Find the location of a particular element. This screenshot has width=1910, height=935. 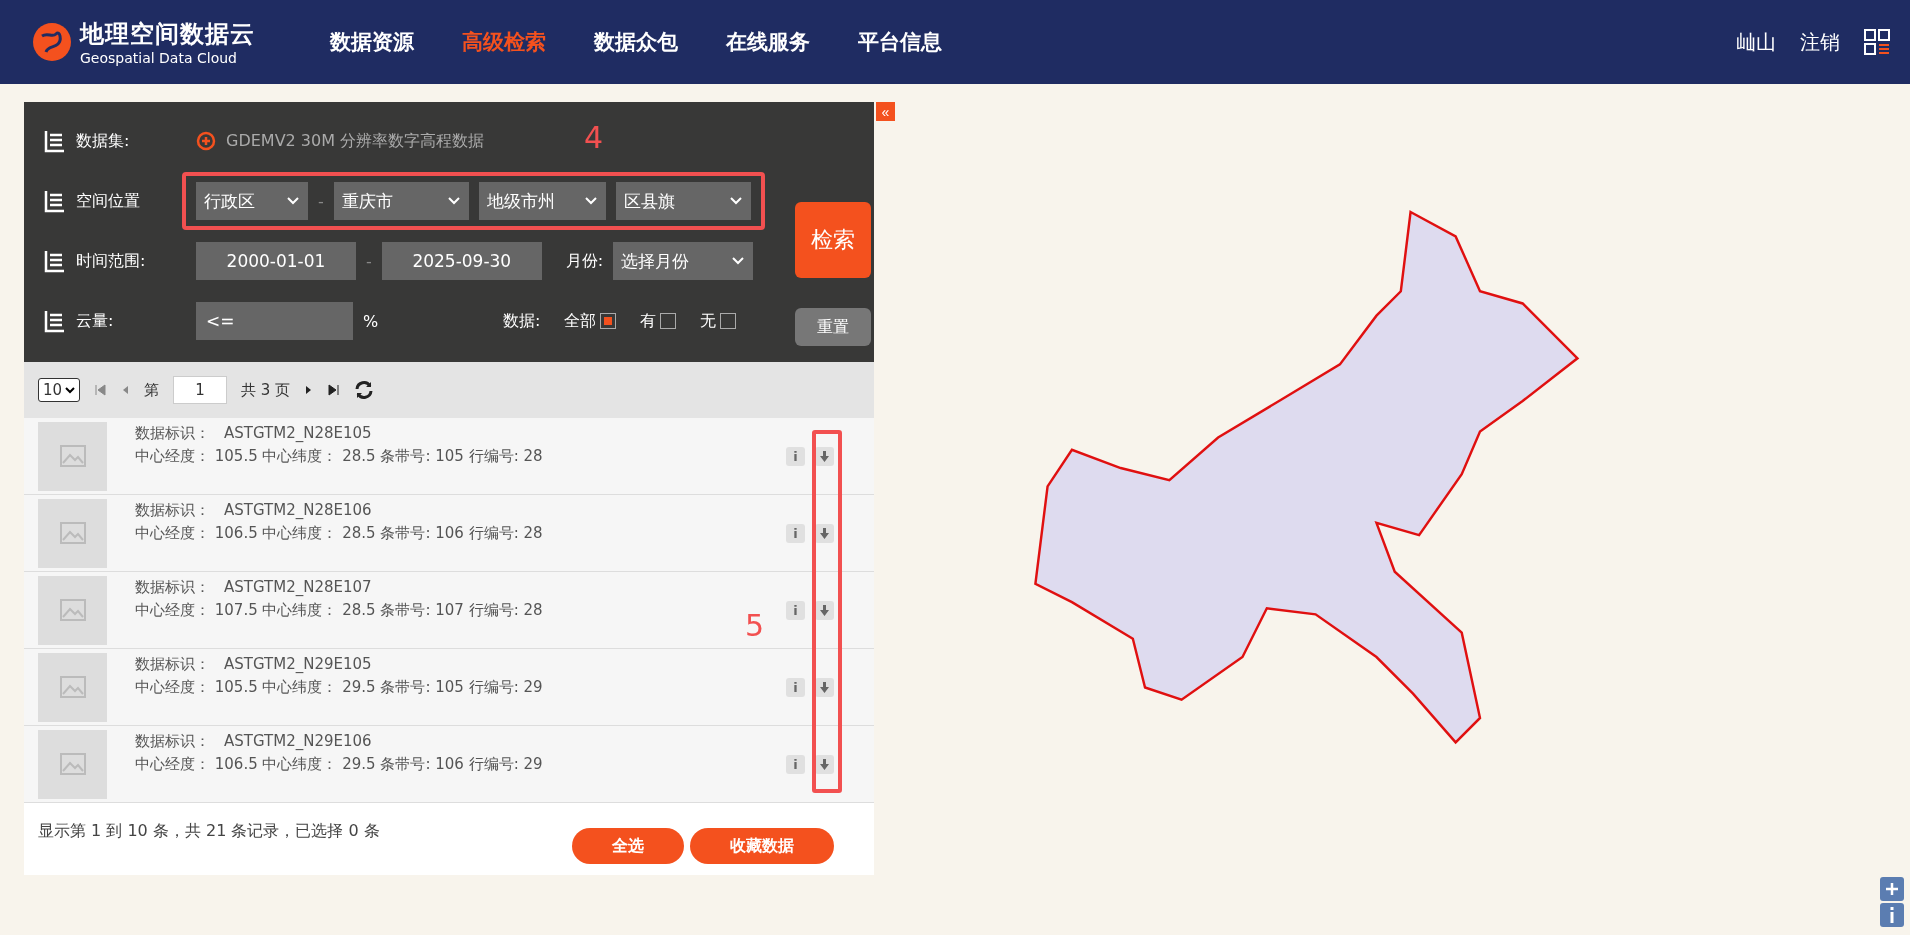

collapse-button: « is located at coordinates (885, 111).